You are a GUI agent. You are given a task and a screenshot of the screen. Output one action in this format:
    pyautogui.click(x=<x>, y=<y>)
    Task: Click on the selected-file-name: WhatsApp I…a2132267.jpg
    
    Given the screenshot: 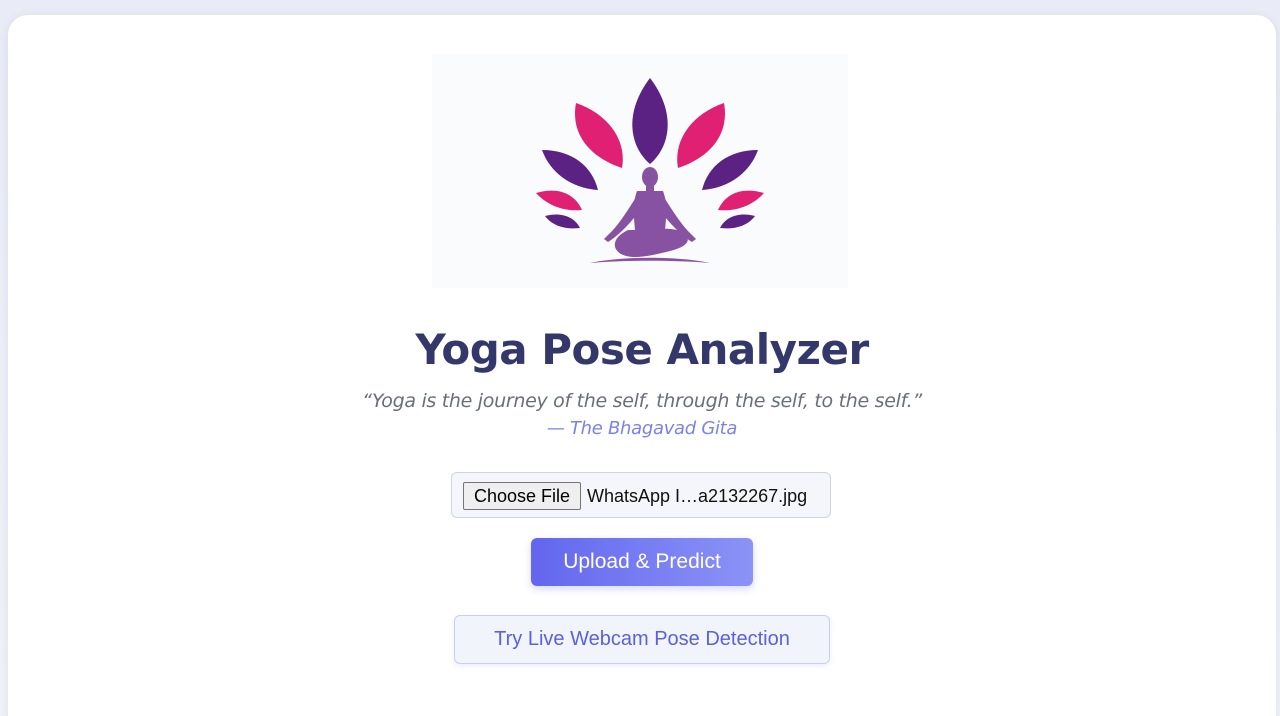 What is the action you would take?
    pyautogui.click(x=697, y=496)
    